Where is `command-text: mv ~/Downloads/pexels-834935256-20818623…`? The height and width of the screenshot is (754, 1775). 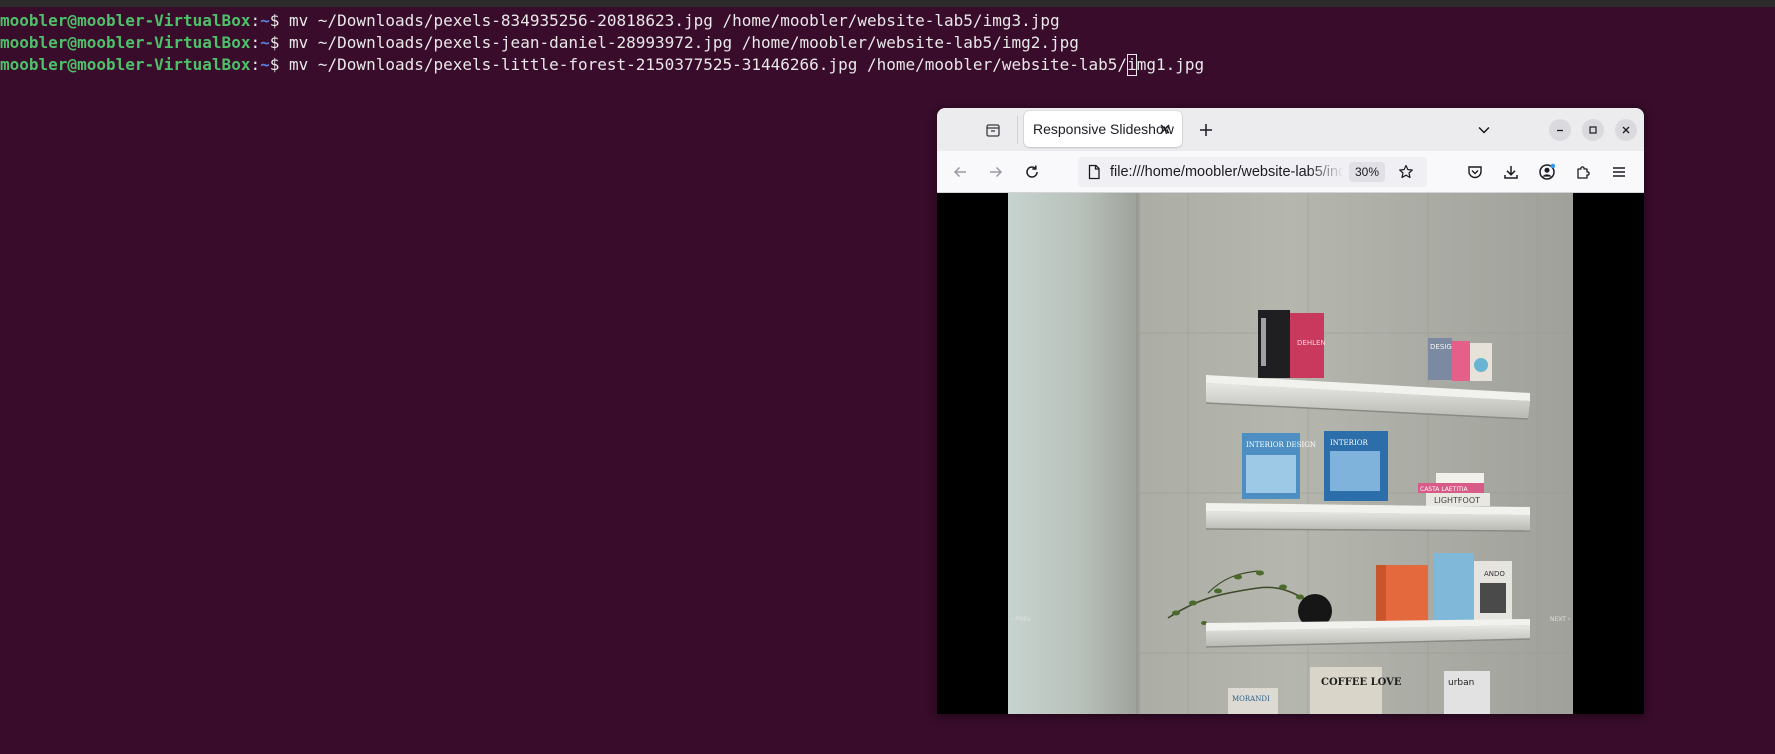
command-text: mv ~/Downloads/pexels-834935256-20818623… is located at coordinates (674, 20).